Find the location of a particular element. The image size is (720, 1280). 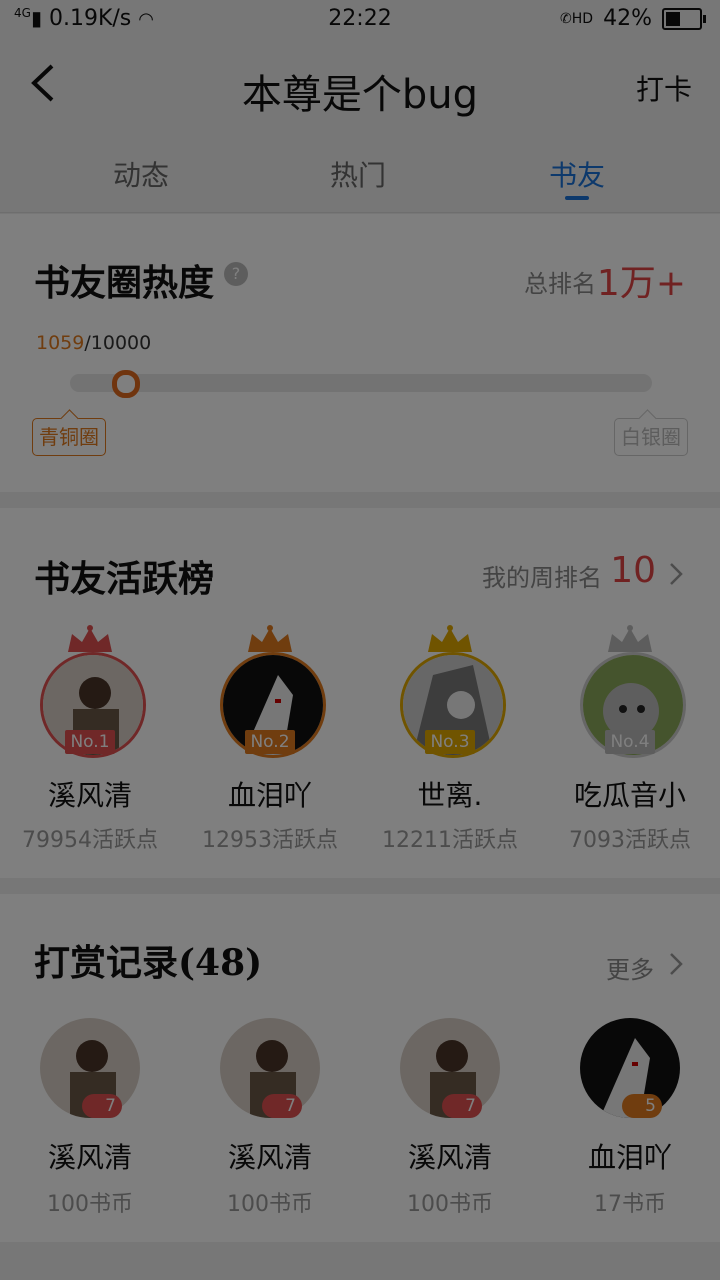

gift-level-badge: 5 is located at coordinates (642, 1106).